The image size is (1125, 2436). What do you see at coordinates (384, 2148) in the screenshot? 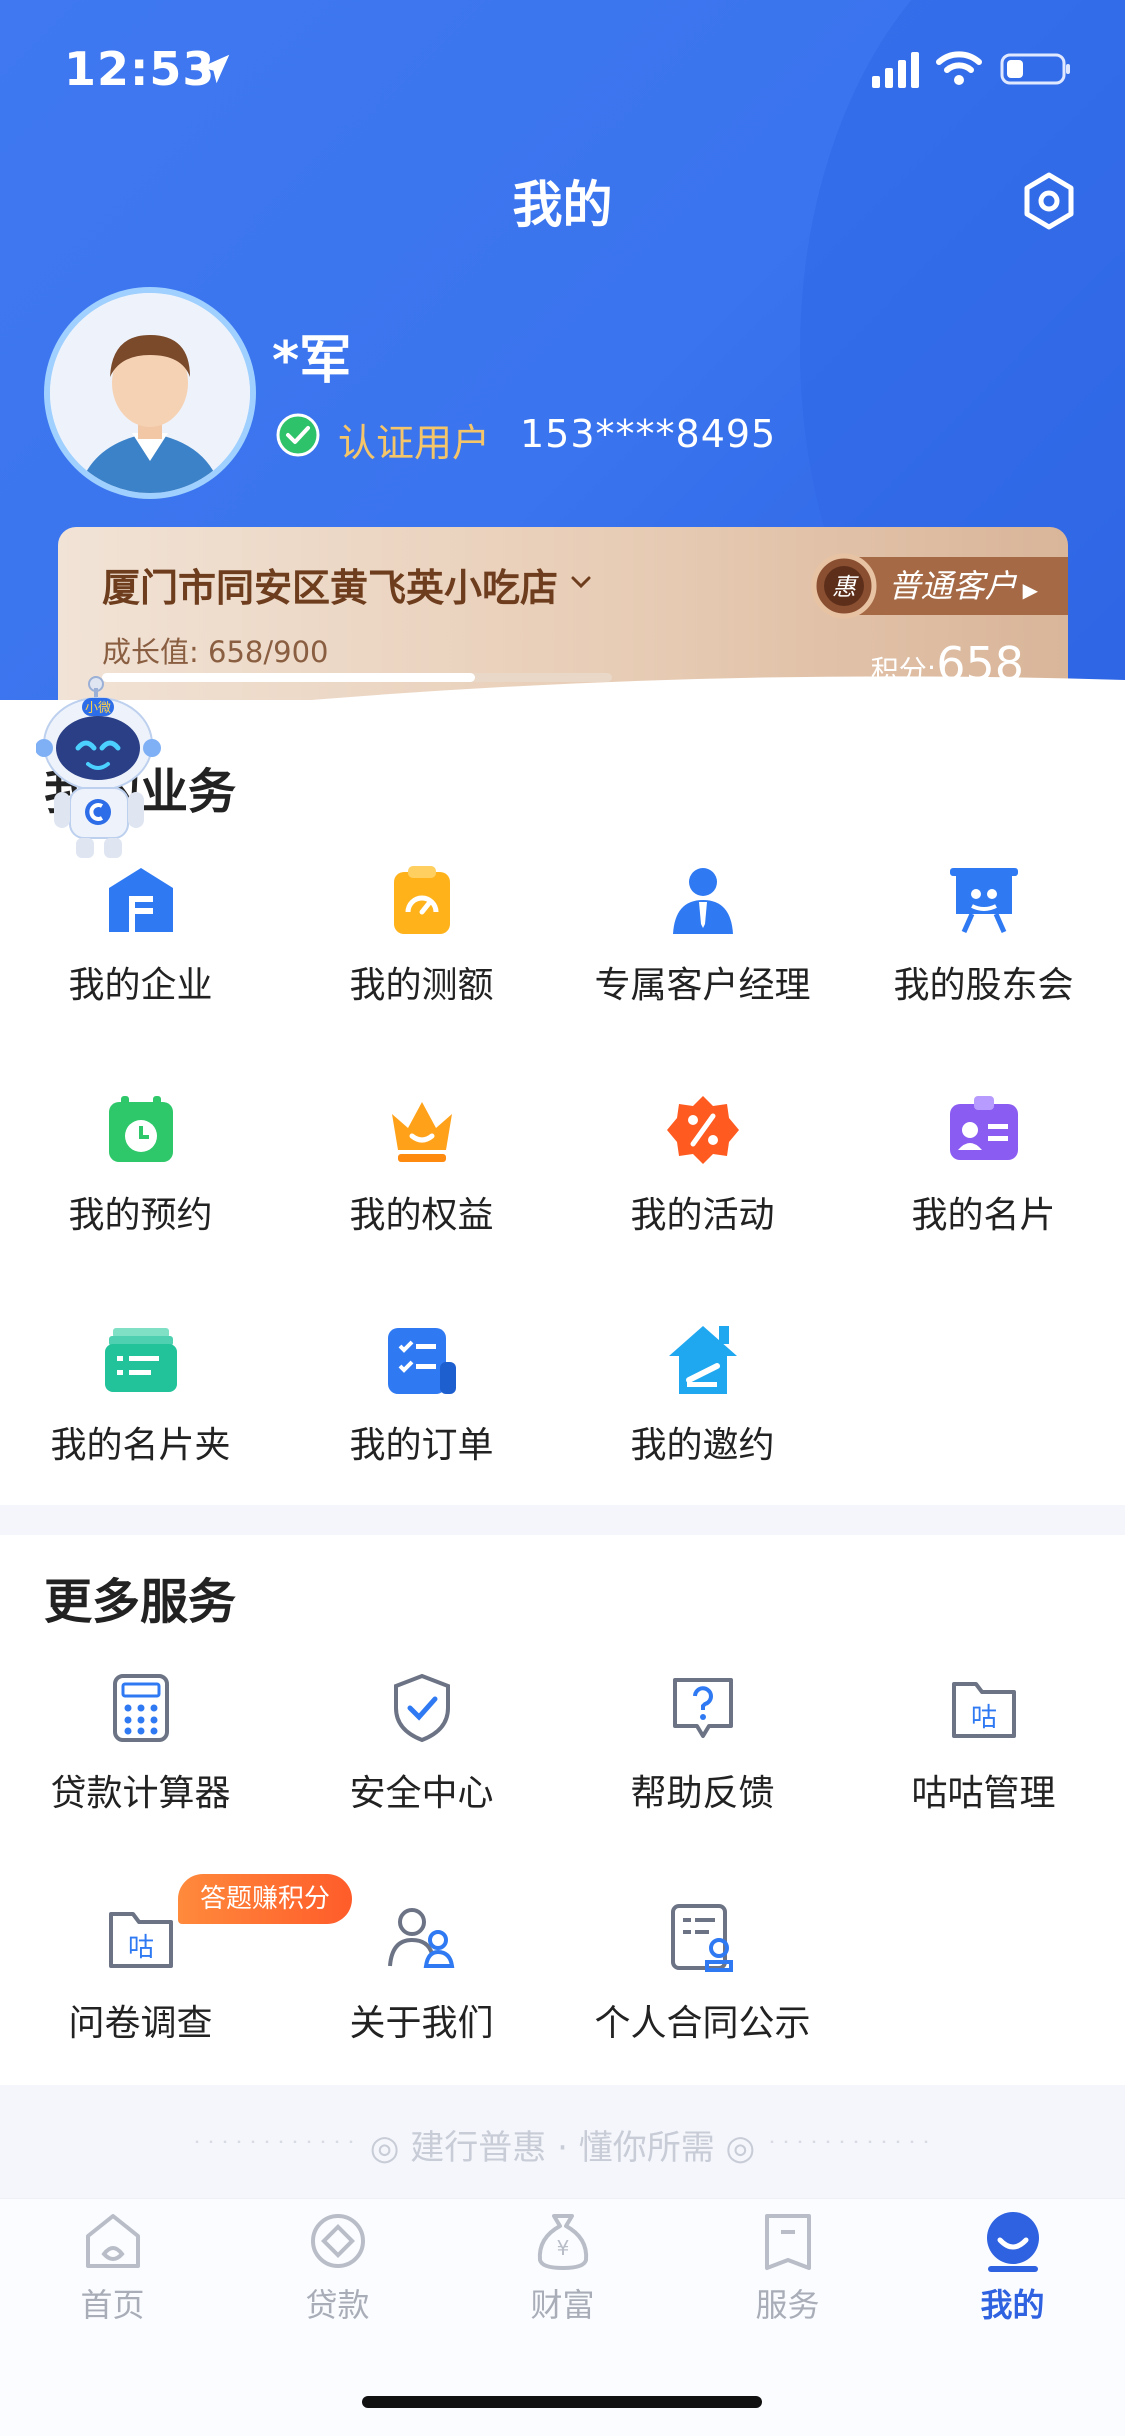
I see `slogan-mark-left-icon: ◎` at bounding box center [384, 2148].